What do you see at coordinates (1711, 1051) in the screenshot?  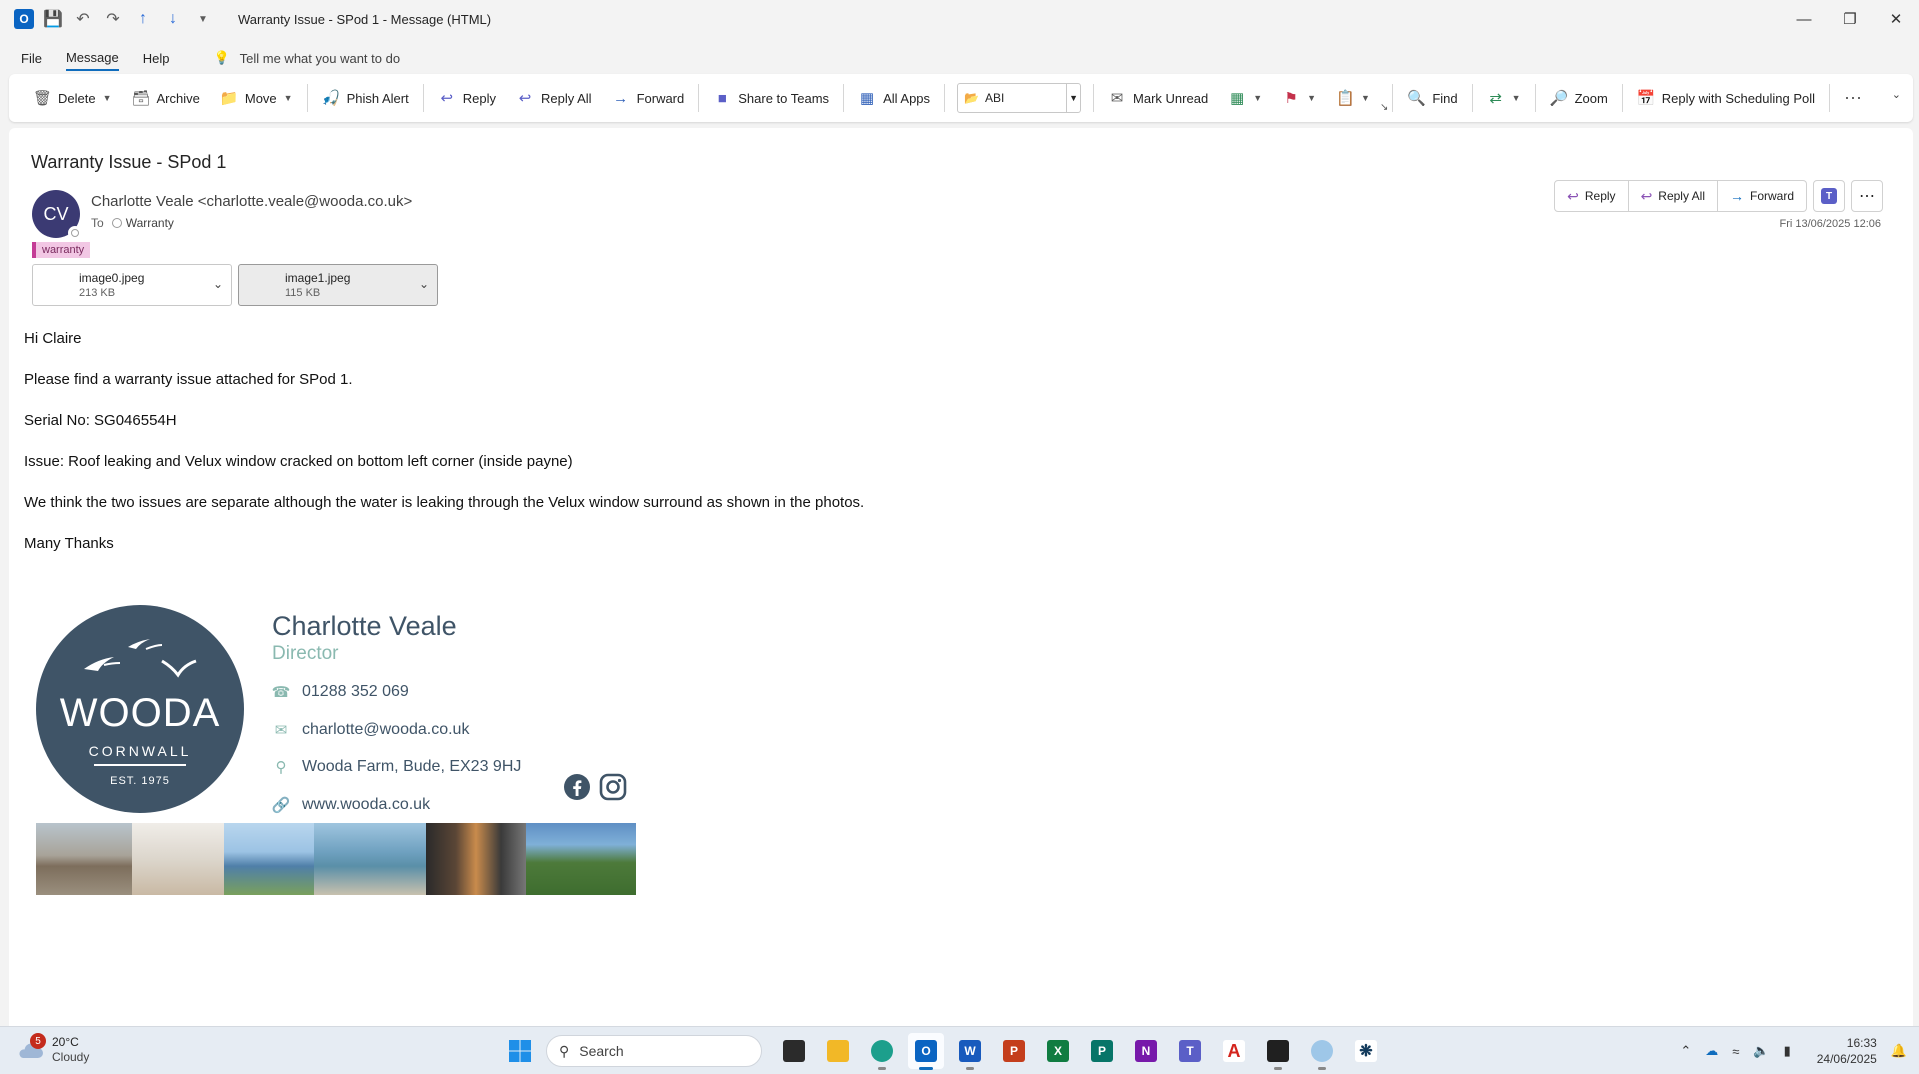 I see `onedrive-icon: ☁` at bounding box center [1711, 1051].